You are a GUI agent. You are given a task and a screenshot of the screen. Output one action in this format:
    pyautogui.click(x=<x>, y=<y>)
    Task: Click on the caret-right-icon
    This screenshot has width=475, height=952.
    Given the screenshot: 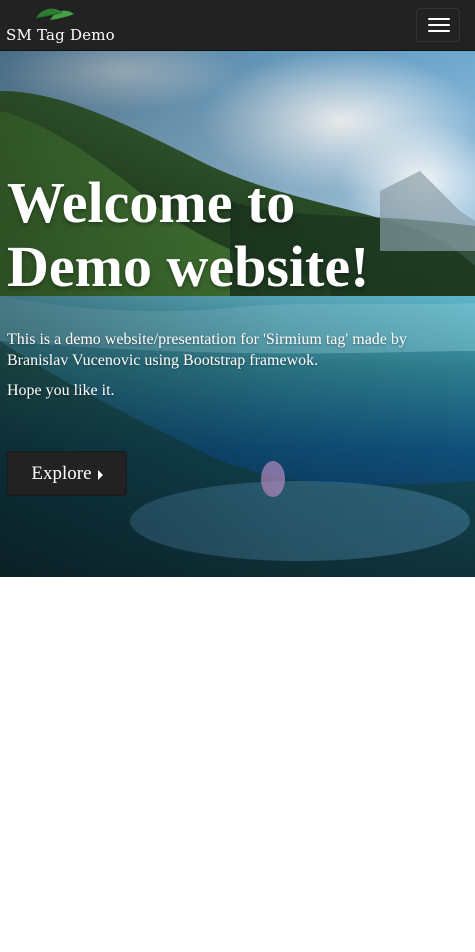 What is the action you would take?
    pyautogui.click(x=100, y=474)
    